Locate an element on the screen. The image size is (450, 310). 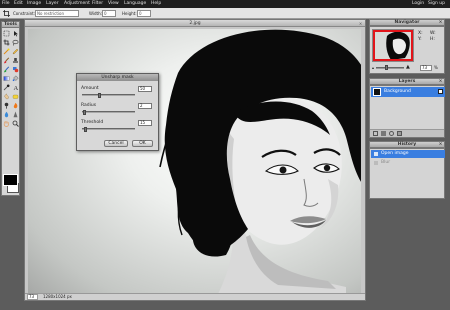
tools-title-bar: Tools is located at coordinates (10, 24).